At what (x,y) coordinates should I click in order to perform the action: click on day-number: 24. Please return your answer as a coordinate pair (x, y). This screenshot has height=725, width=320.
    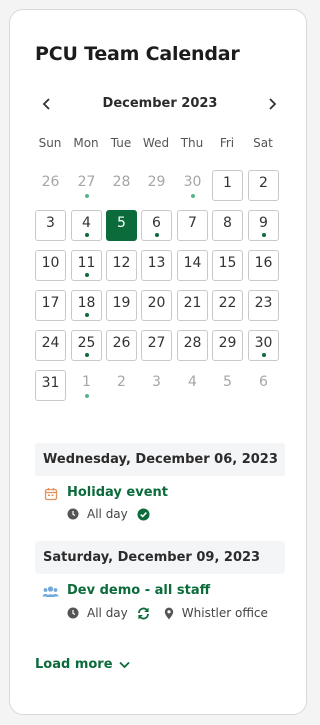
    Looking at the image, I should click on (50, 343).